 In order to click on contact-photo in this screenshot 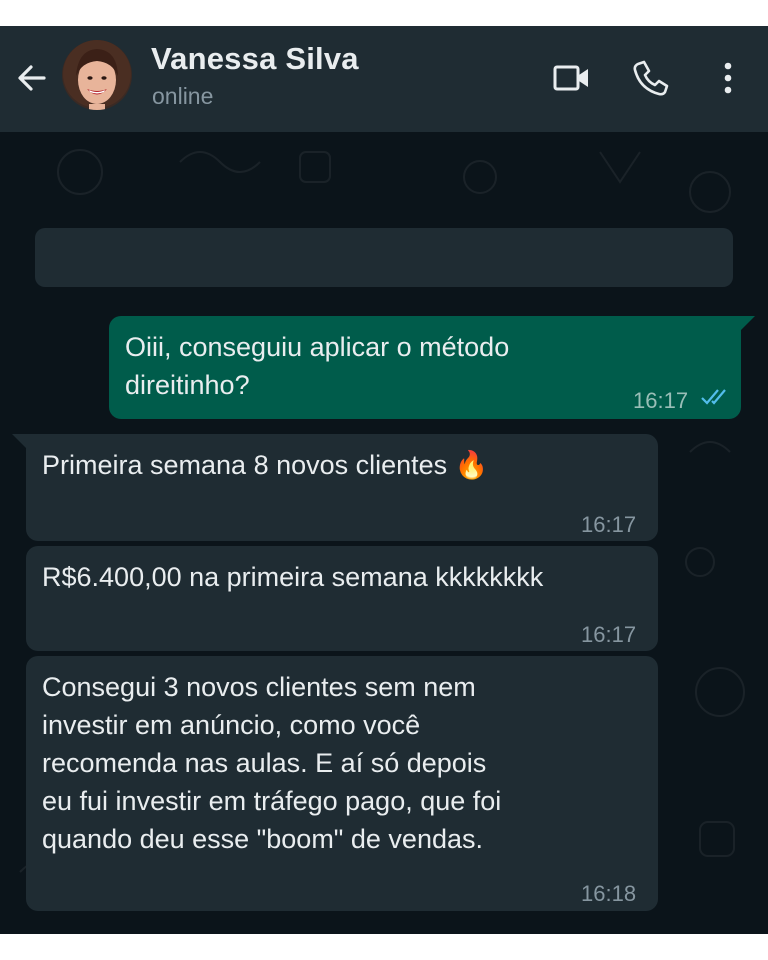, I will do `click(97, 75)`.